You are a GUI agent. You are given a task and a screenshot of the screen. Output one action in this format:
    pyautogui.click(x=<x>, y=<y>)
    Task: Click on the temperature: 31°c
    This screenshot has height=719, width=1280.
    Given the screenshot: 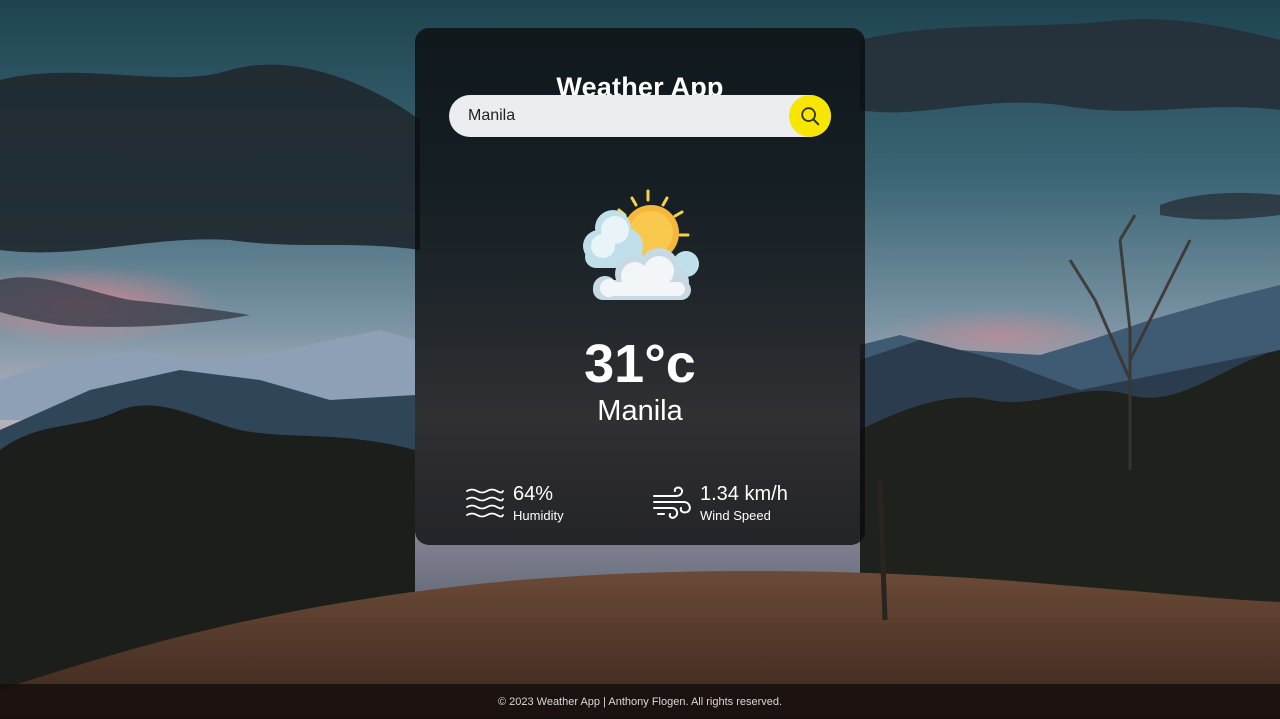 What is the action you would take?
    pyautogui.click(x=640, y=364)
    